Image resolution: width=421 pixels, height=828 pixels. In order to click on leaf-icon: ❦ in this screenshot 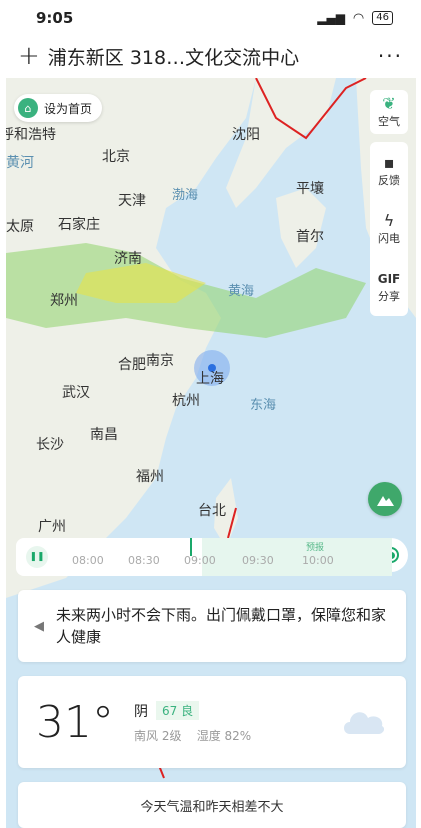, I will do `click(389, 103)`.